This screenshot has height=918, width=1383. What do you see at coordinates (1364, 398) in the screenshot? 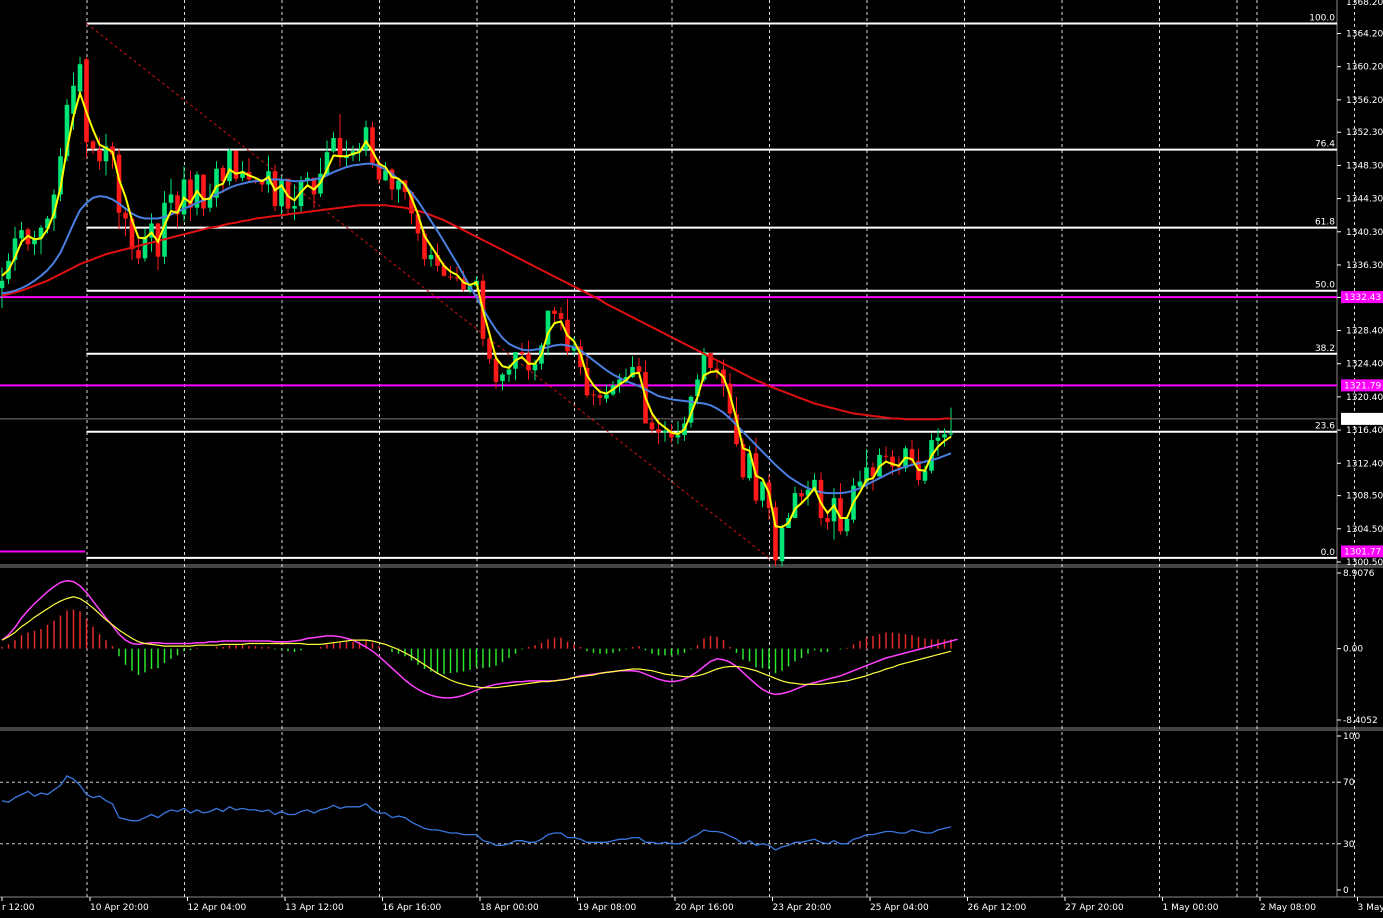
I see `price-tick-label: 1320.40` at bounding box center [1364, 398].